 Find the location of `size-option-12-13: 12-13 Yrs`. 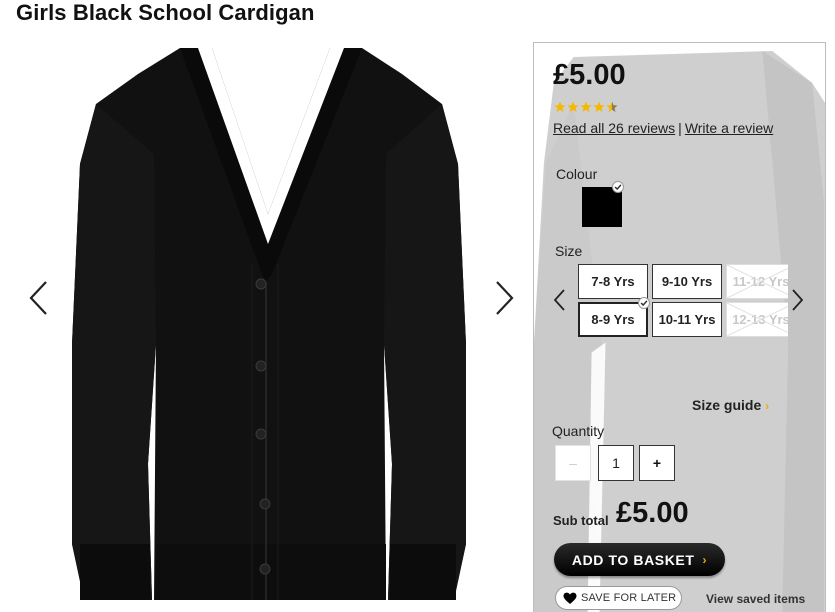

size-option-12-13: 12-13 Yrs is located at coordinates (757, 319).